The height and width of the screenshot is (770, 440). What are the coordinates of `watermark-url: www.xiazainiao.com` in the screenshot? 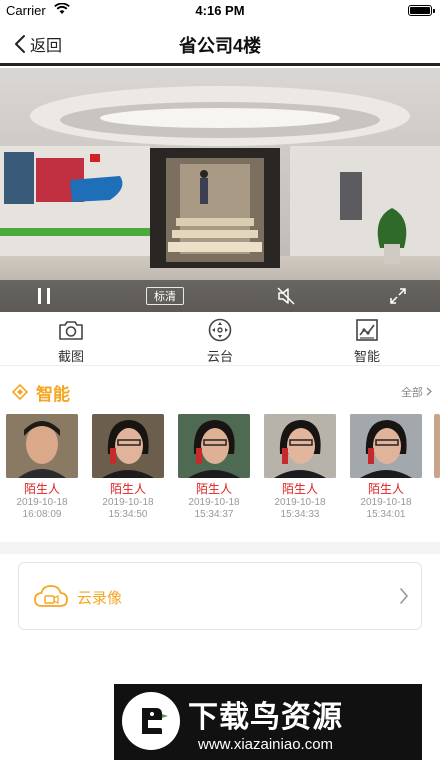 It's located at (266, 744).